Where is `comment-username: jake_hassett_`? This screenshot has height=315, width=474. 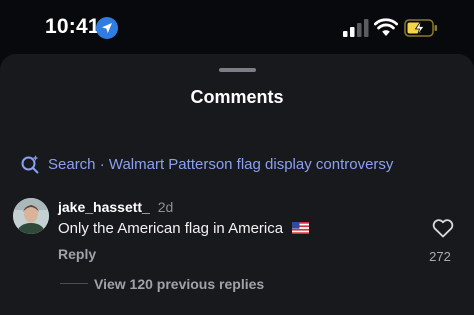 comment-username: jake_hassett_ is located at coordinates (104, 207).